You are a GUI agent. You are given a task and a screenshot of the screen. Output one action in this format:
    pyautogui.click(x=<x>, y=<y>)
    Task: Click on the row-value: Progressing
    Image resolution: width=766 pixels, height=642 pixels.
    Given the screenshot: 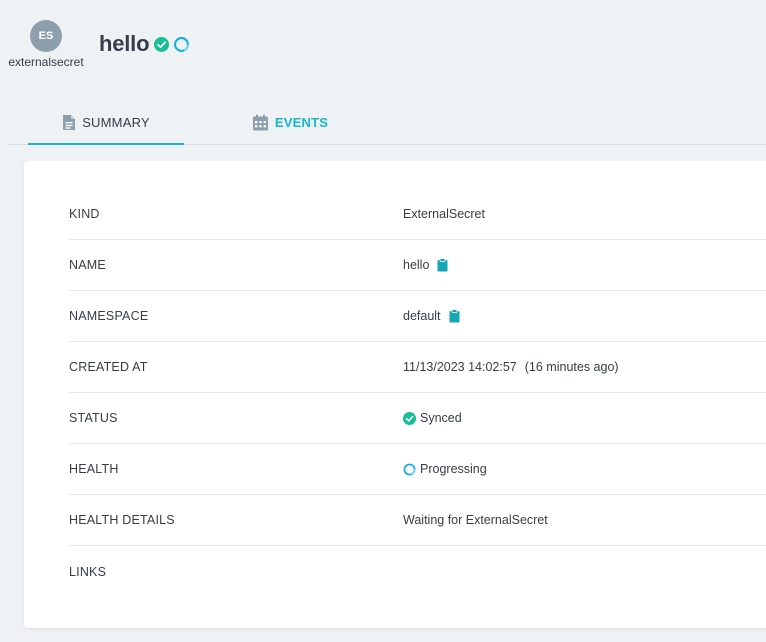 What is the action you would take?
    pyautogui.click(x=445, y=469)
    